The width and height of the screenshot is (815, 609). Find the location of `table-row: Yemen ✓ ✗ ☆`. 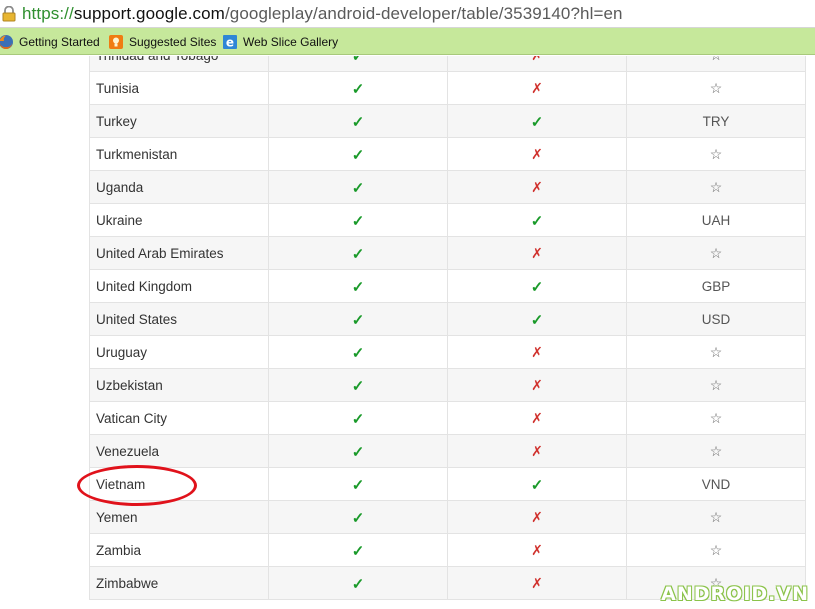

table-row: Yemen ✓ ✗ ☆ is located at coordinates (447, 517).